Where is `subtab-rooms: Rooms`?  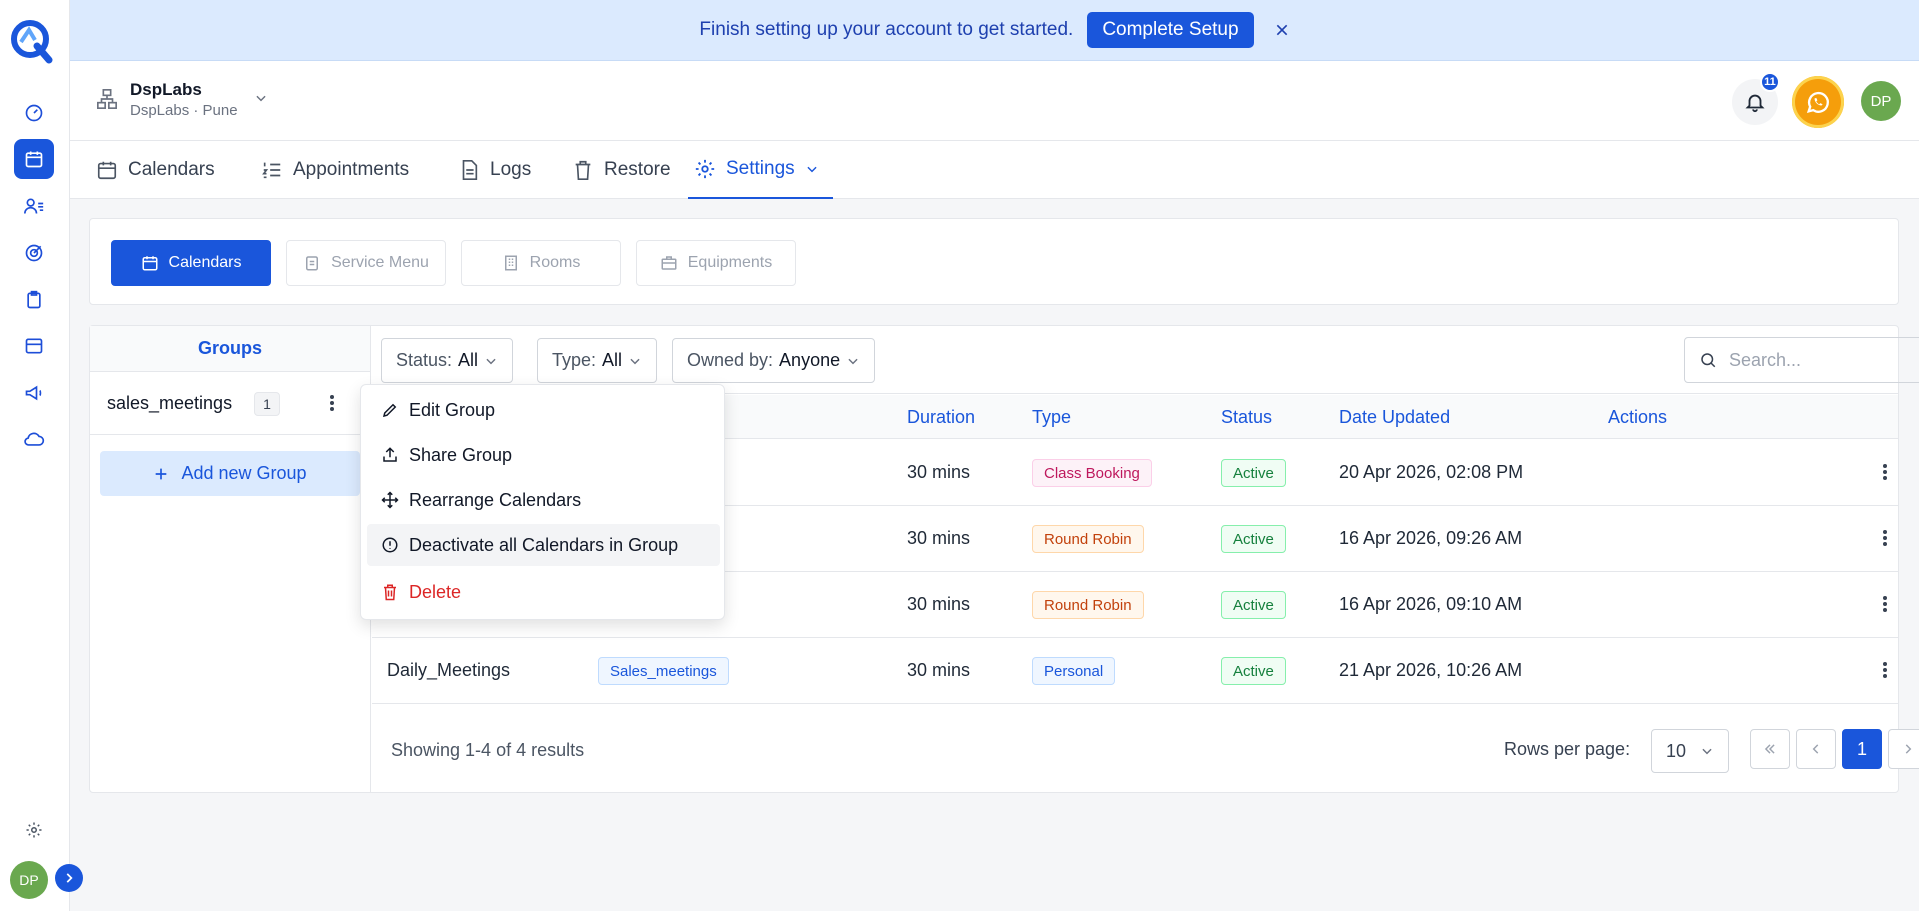 subtab-rooms: Rooms is located at coordinates (541, 263).